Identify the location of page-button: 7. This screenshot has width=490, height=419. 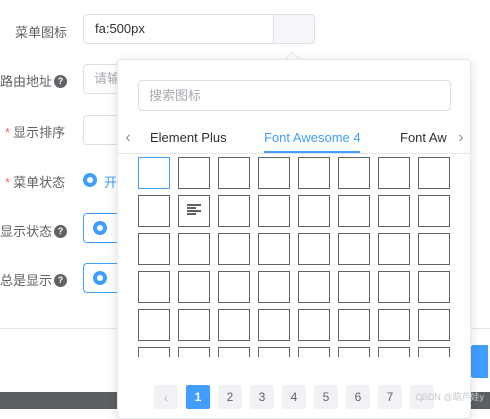
(390, 397).